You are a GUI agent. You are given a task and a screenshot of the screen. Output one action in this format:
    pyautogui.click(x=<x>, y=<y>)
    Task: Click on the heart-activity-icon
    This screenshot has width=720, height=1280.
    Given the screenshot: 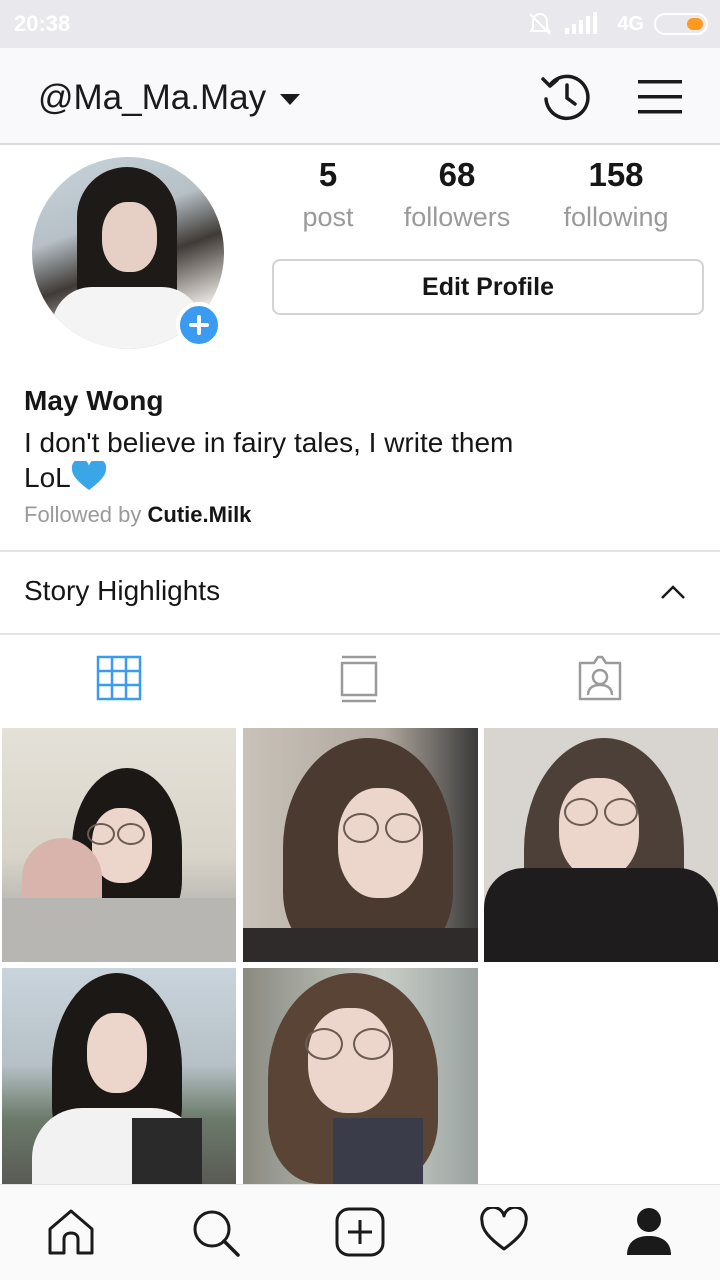 What is the action you would take?
    pyautogui.click(x=504, y=1230)
    